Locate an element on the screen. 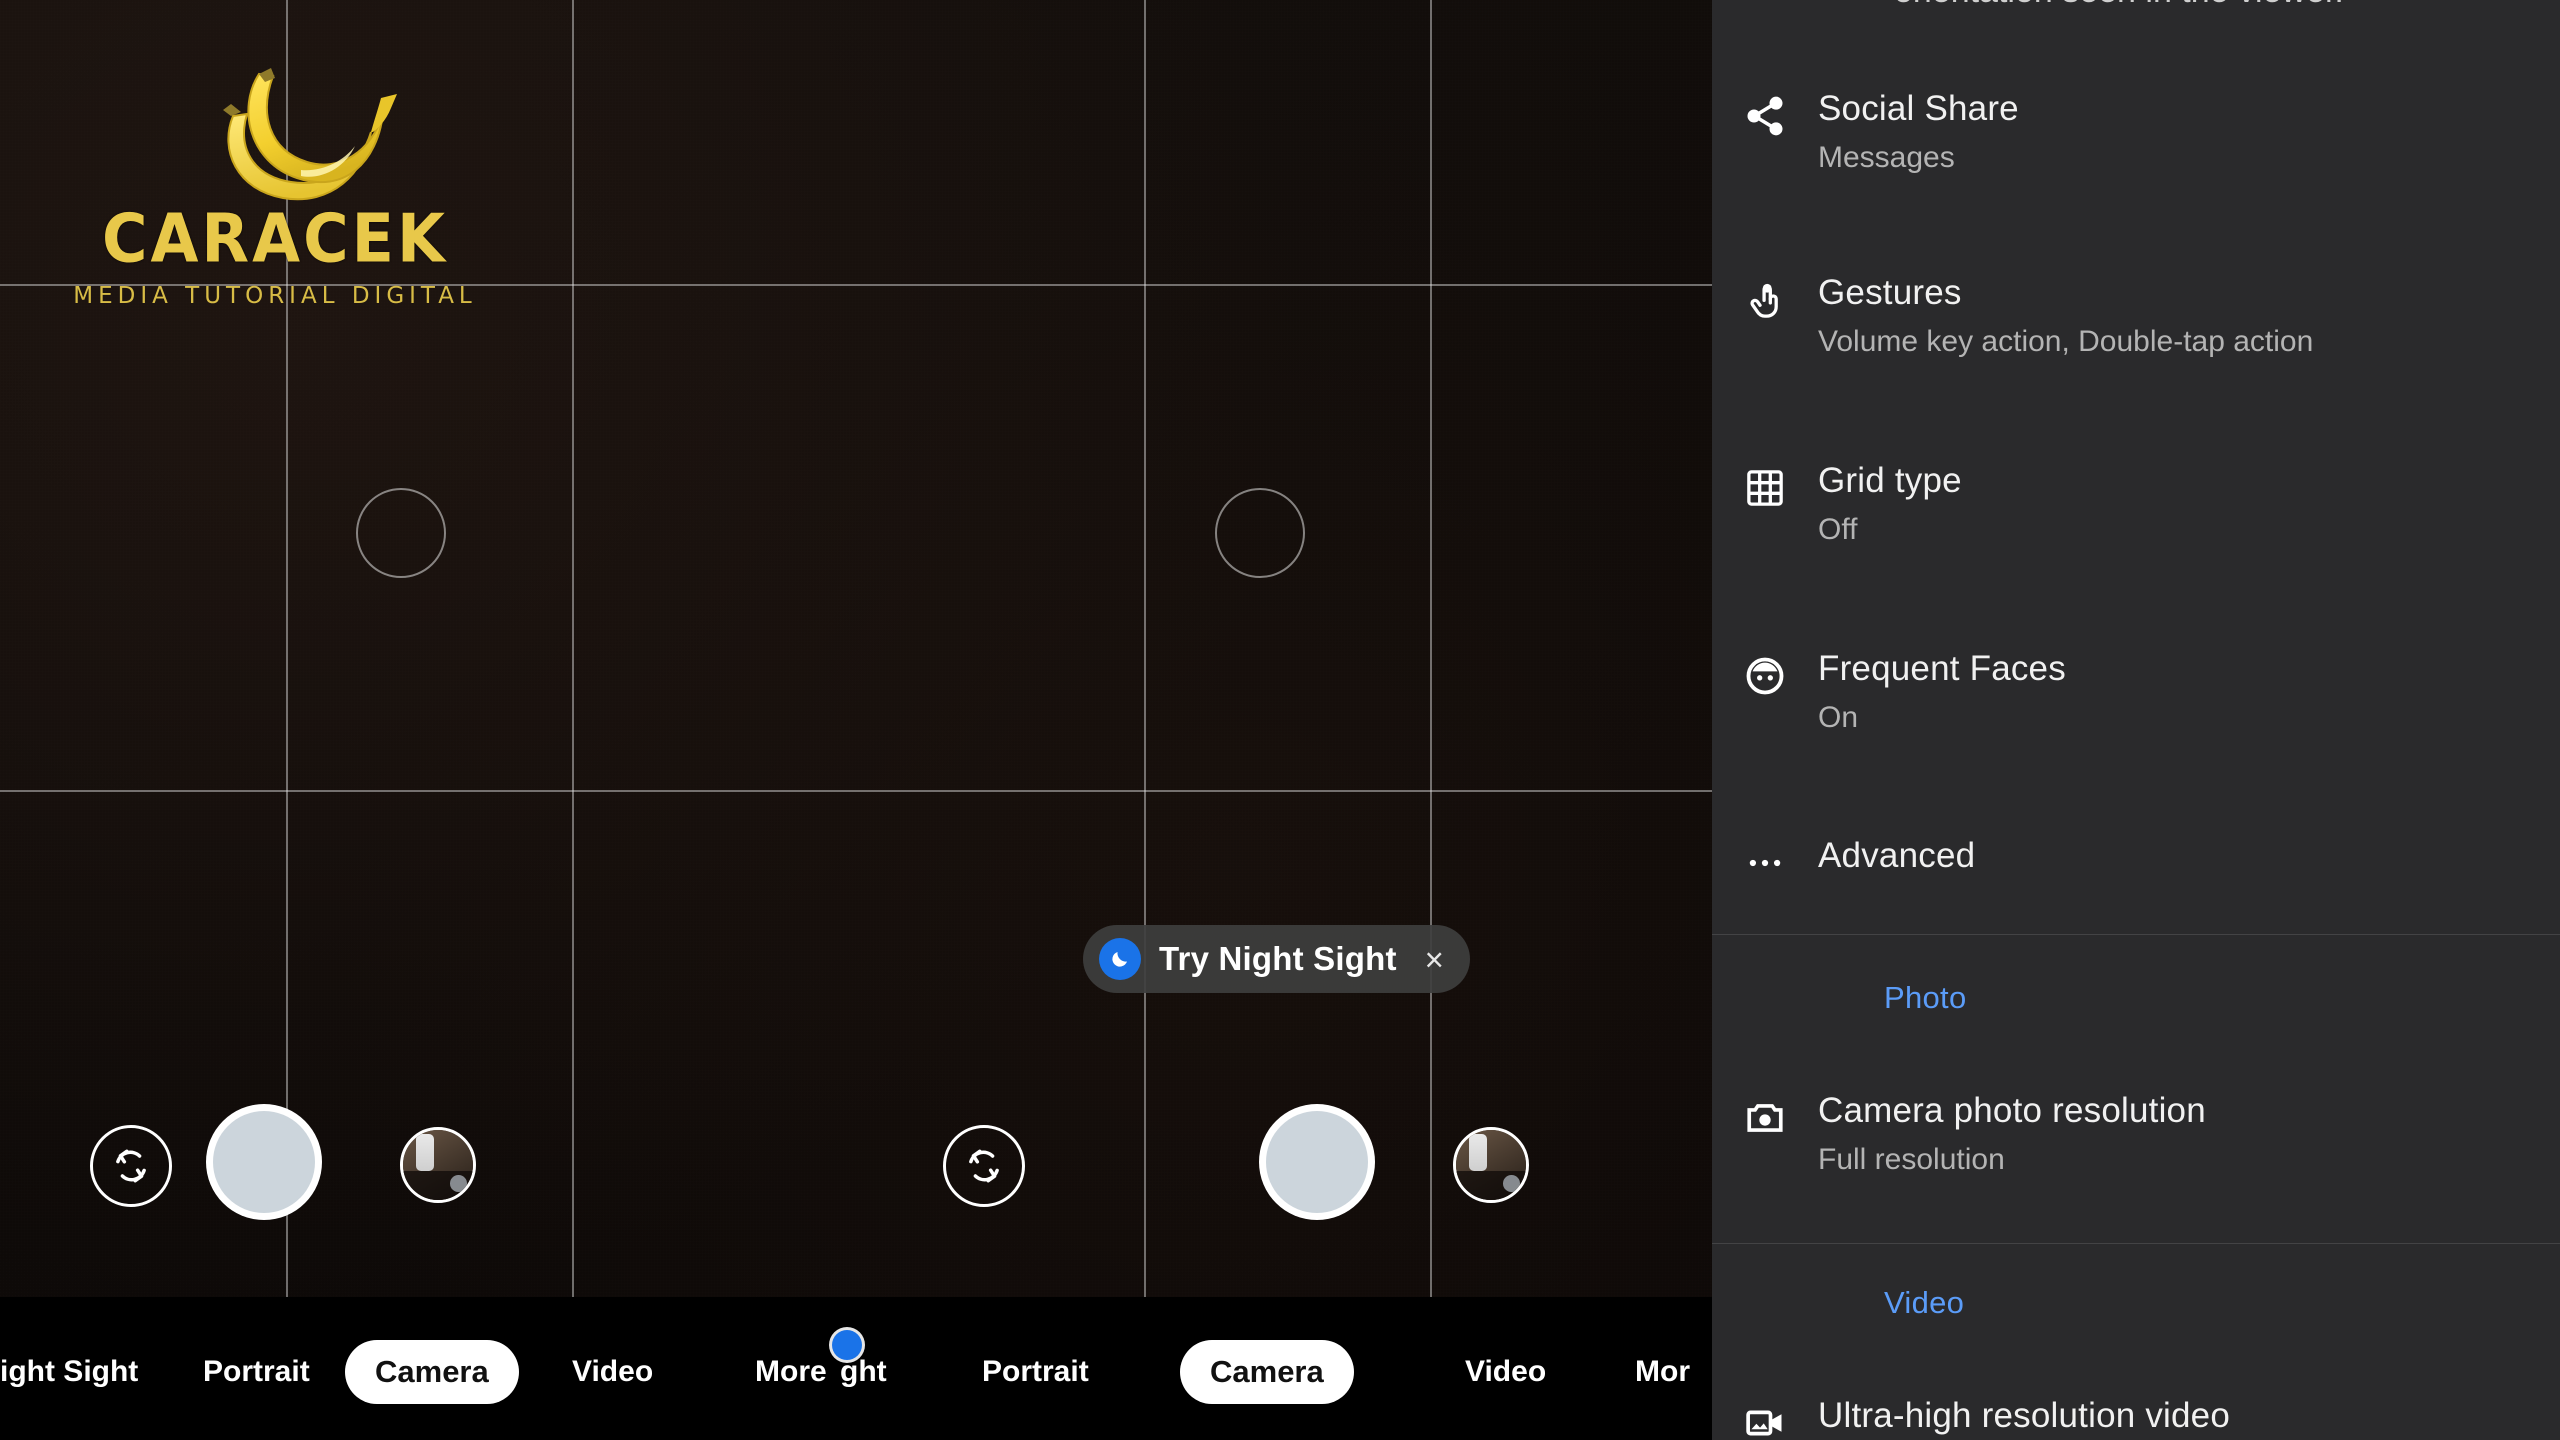 Image resolution: width=2560 pixels, height=1440 pixels. share-icon is located at coordinates (1765, 113).